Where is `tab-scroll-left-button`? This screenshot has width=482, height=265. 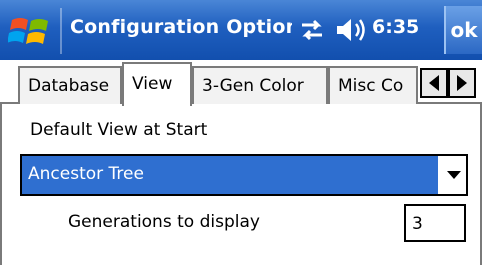 tab-scroll-left-button is located at coordinates (434, 83).